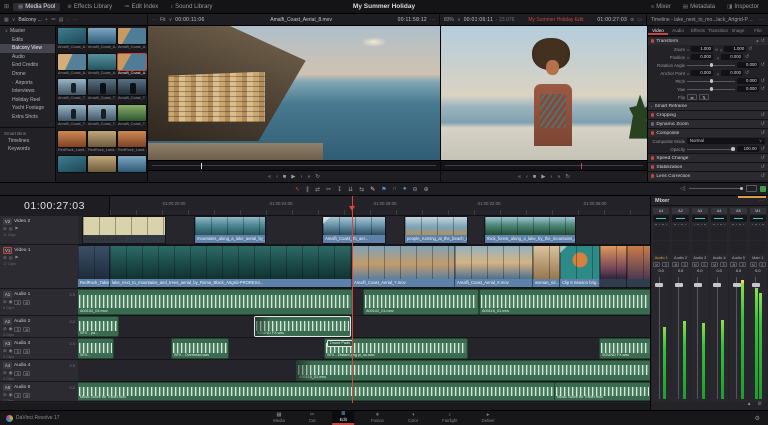 The height and width of the screenshot is (425, 768). Describe the element at coordinates (638, 266) in the screenshot. I see `timeline-clip` at that location.